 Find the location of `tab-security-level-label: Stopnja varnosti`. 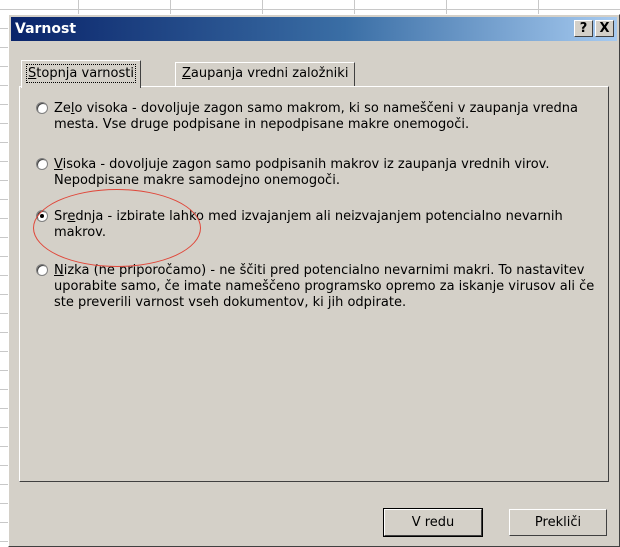

tab-security-level-label: Stopnja varnosti is located at coordinates (81, 73).